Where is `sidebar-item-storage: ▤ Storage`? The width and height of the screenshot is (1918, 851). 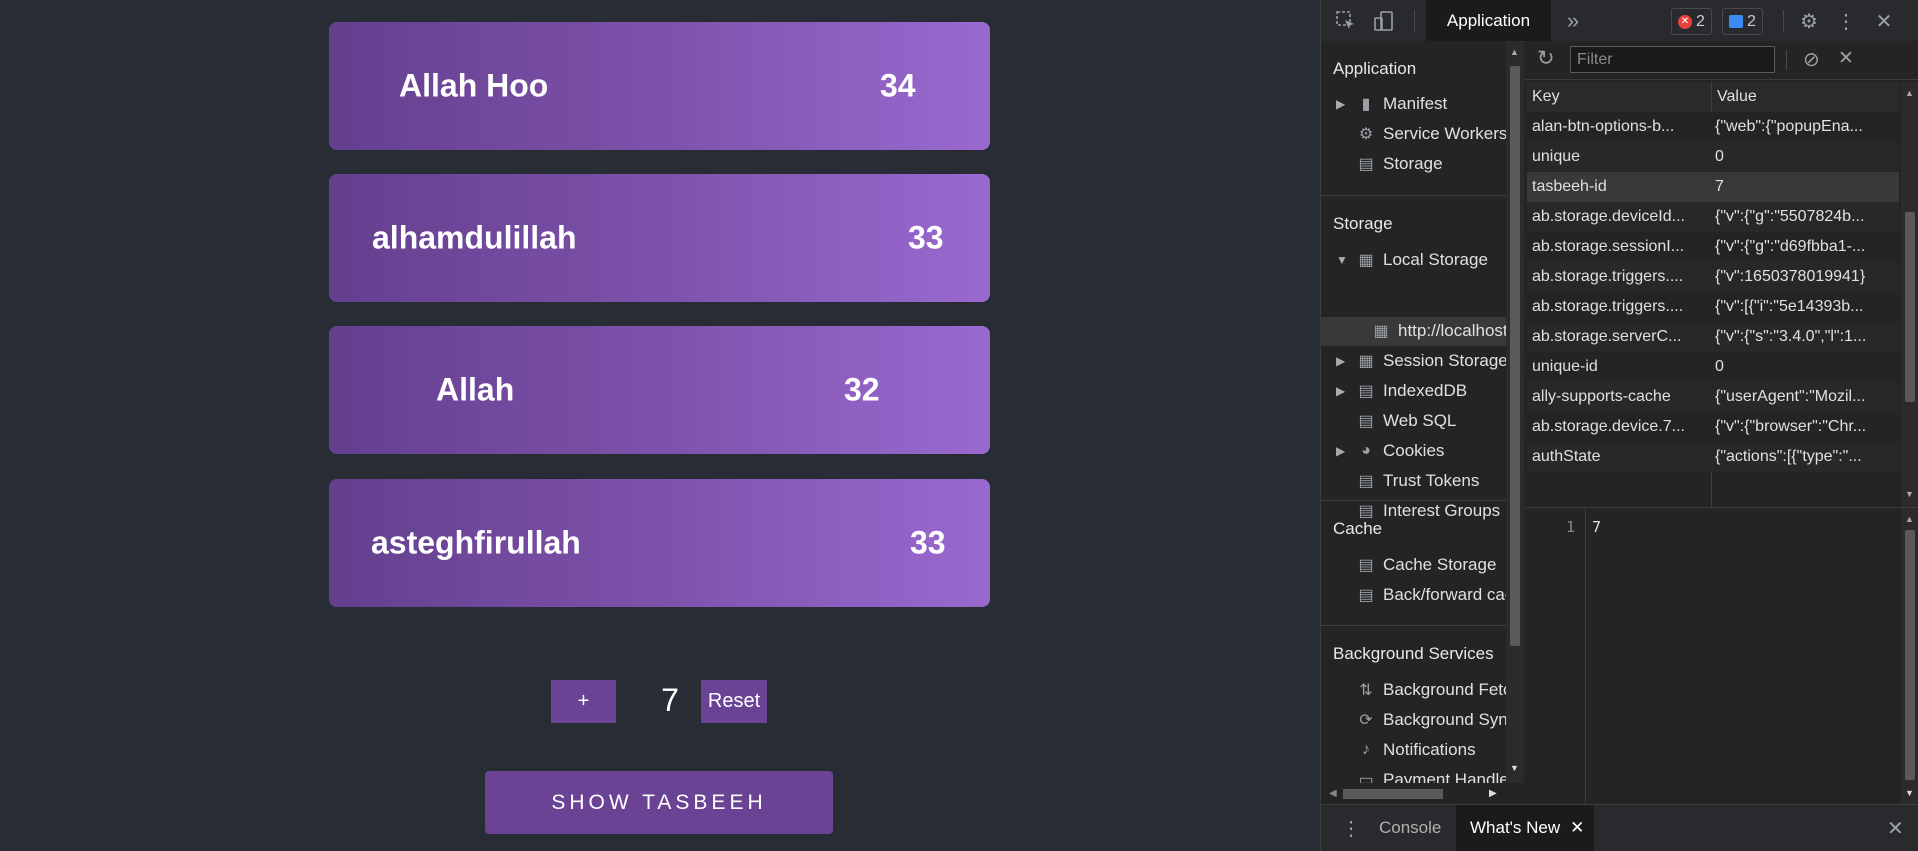 sidebar-item-storage: ▤ Storage is located at coordinates (1389, 164).